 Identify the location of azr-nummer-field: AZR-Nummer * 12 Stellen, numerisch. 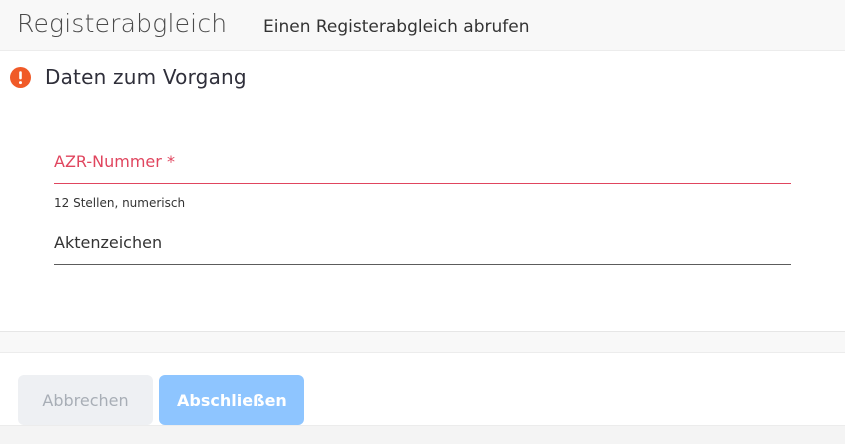
(422, 181).